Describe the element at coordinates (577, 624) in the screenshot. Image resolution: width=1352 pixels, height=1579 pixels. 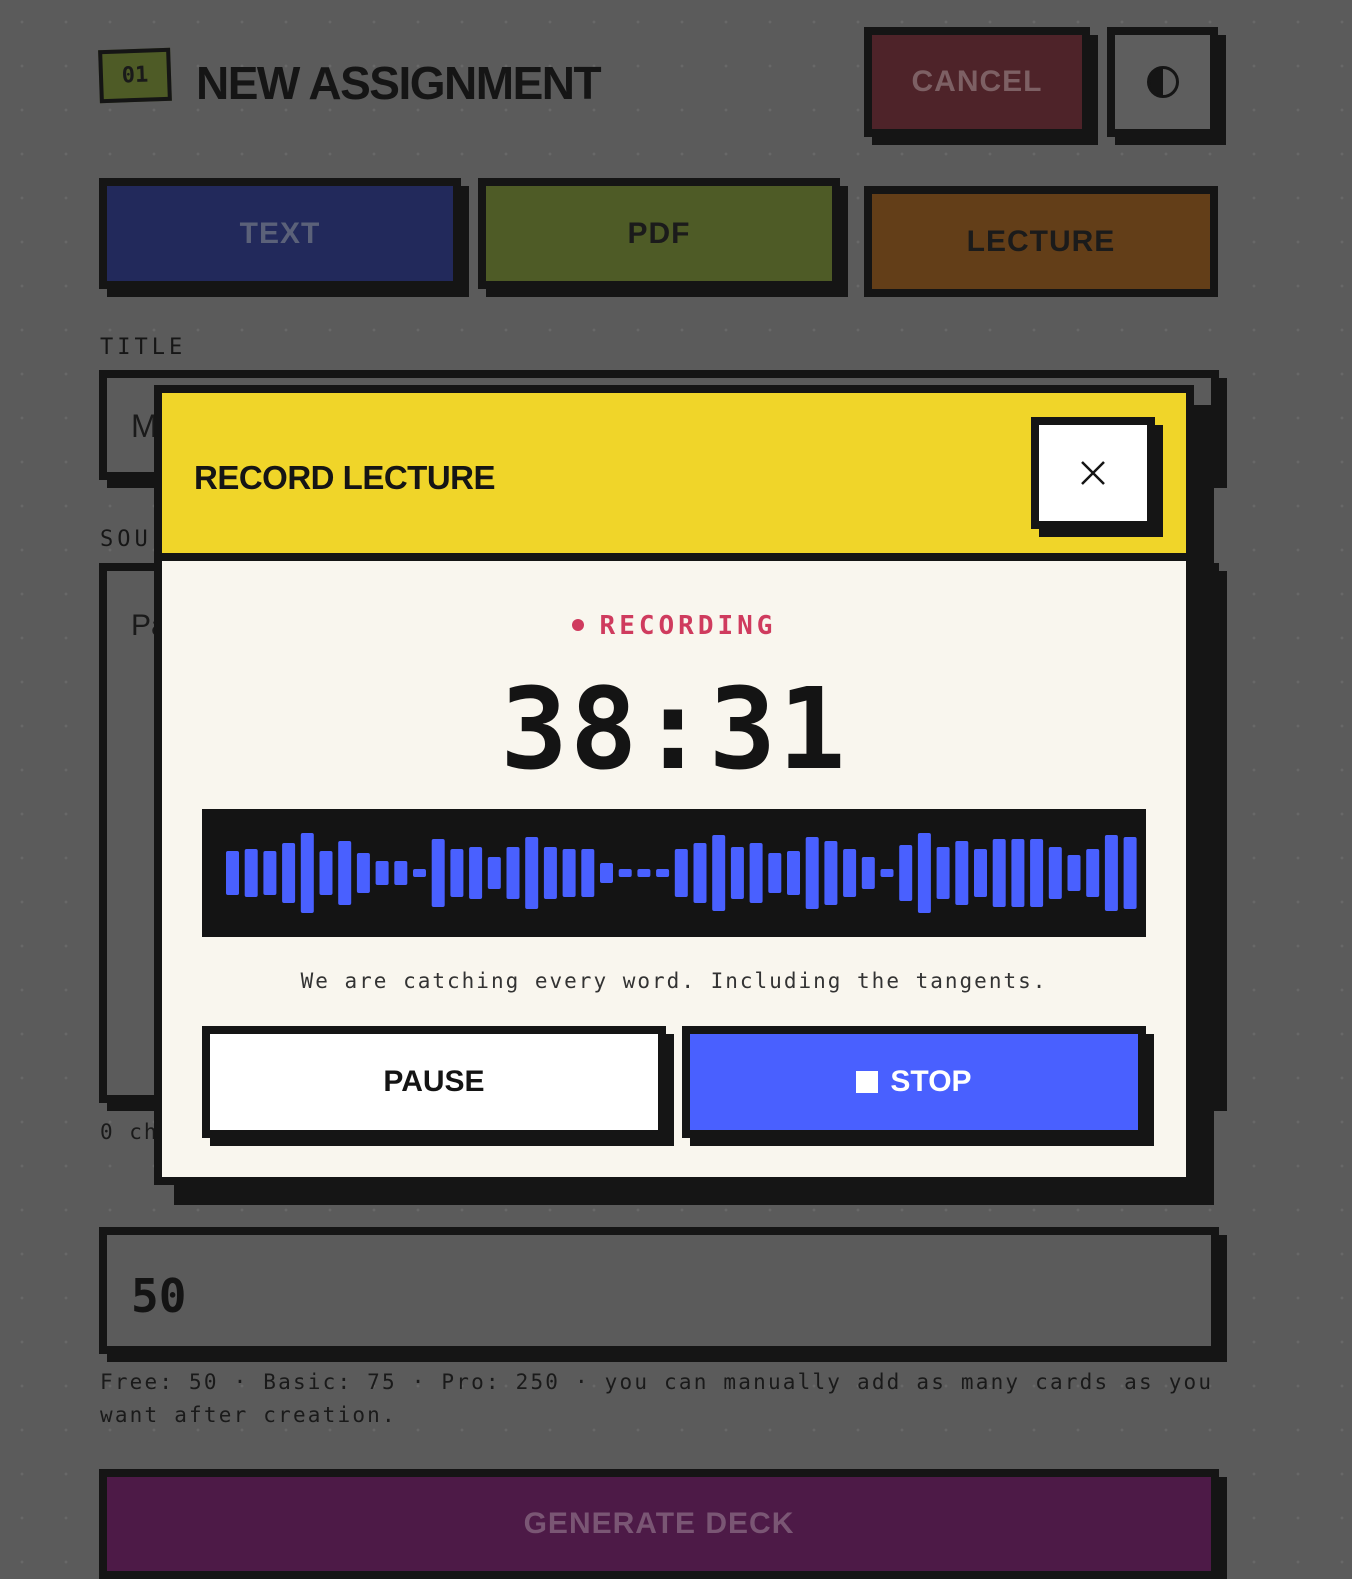
I see `recording-dot-icon` at that location.